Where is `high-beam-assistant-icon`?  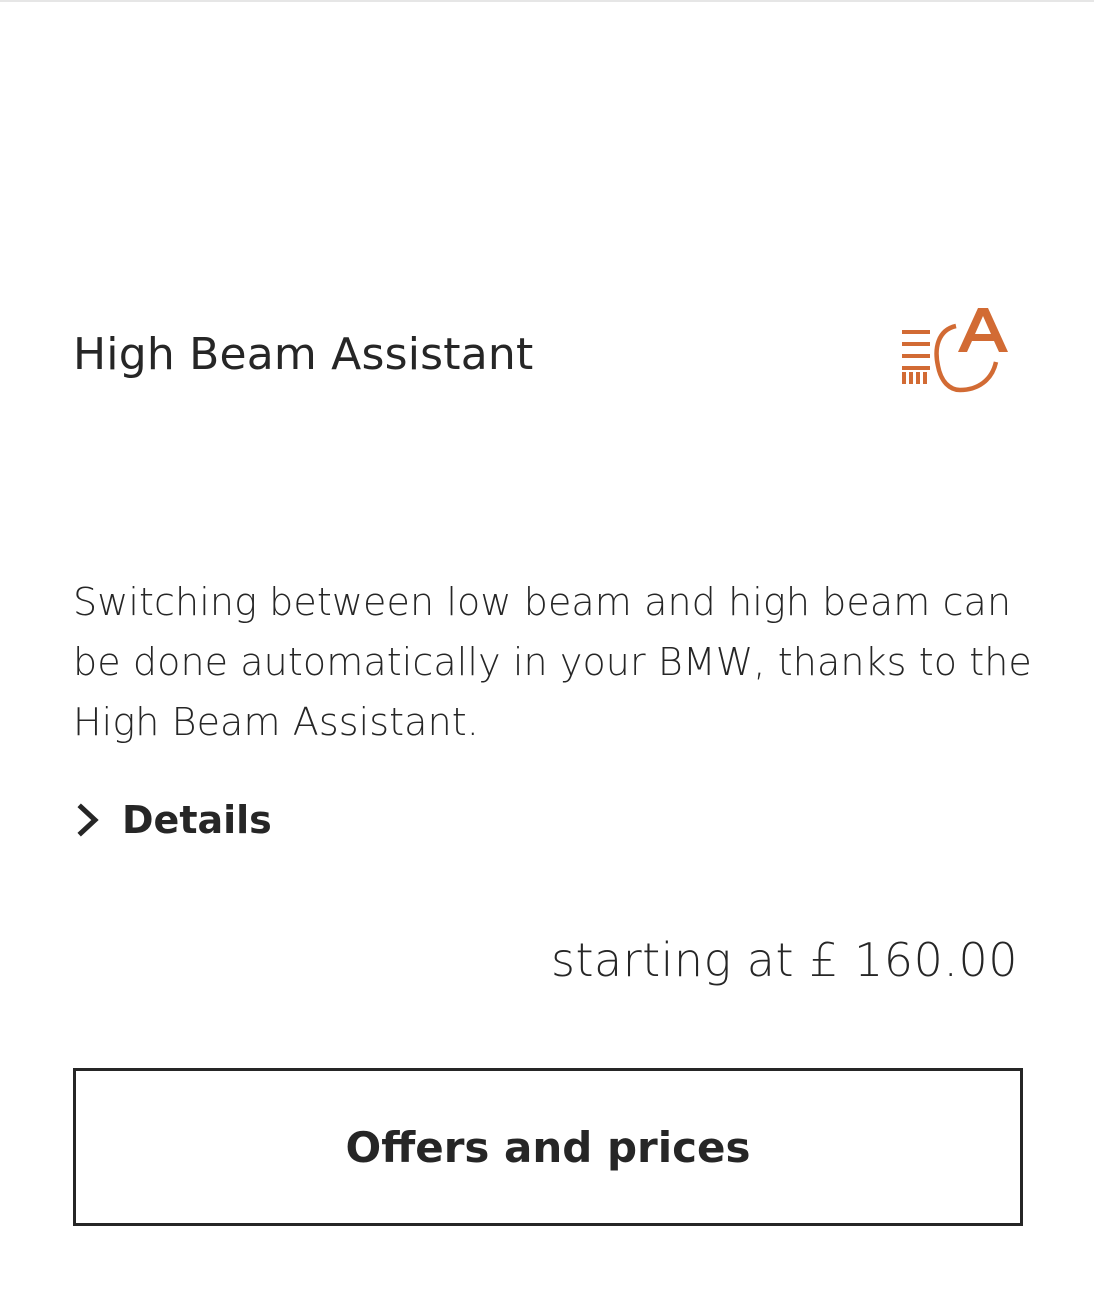
high-beam-assistant-icon is located at coordinates (955, 350).